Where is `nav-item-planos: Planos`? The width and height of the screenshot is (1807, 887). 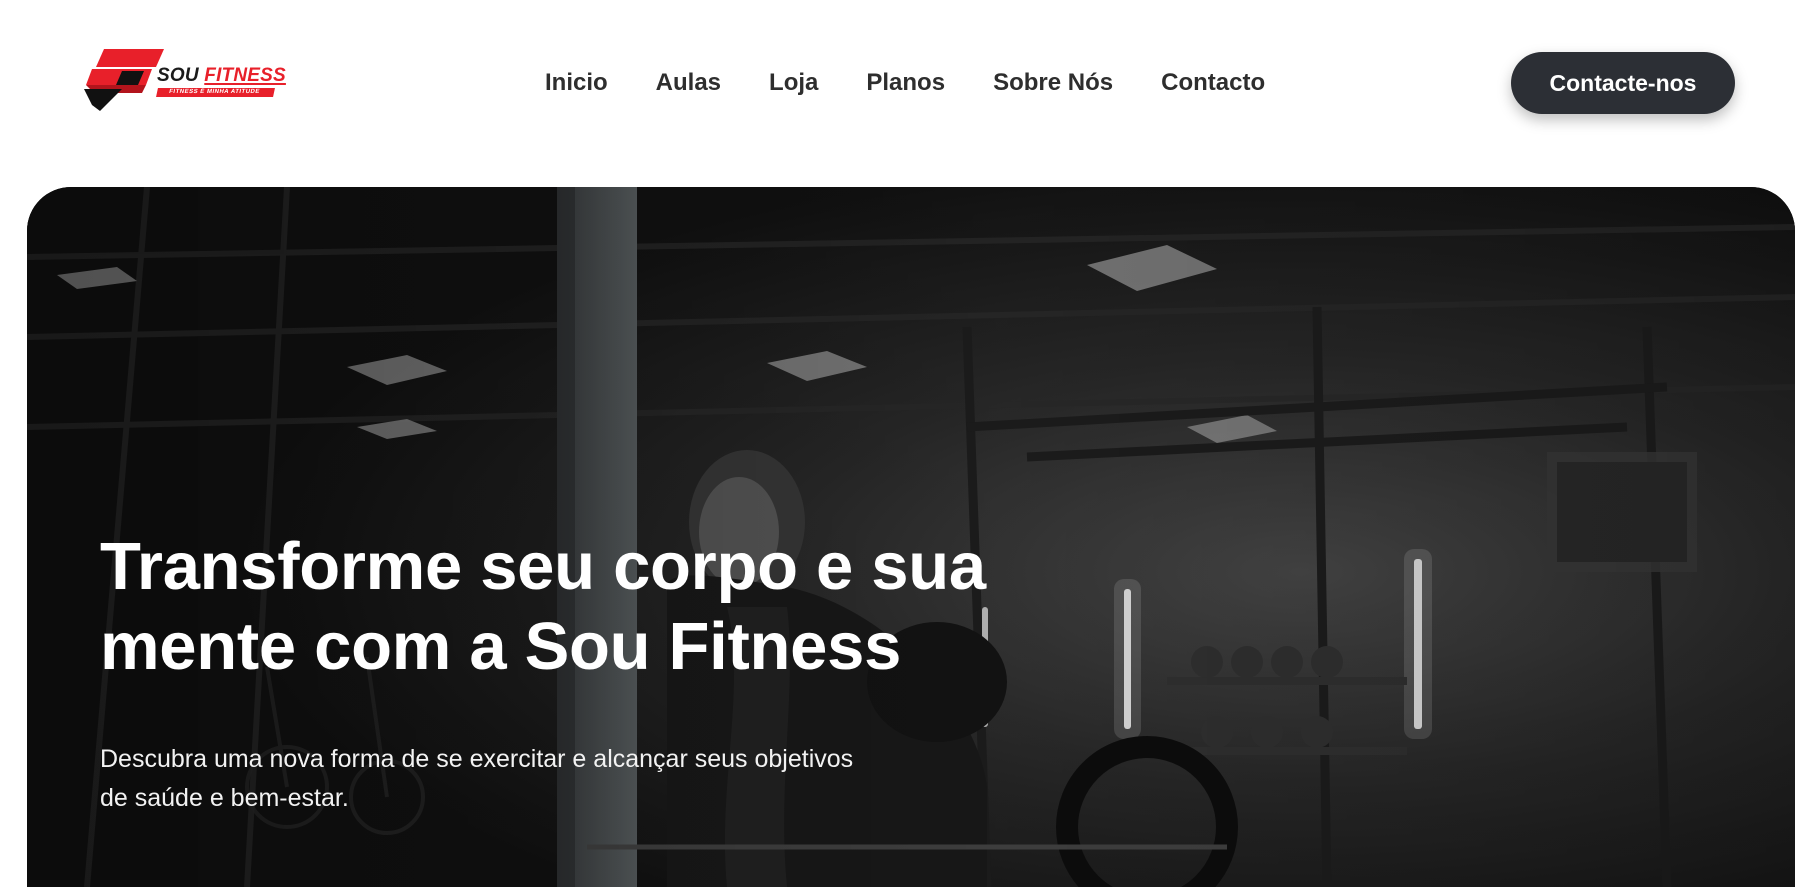 nav-item-planos: Planos is located at coordinates (905, 83).